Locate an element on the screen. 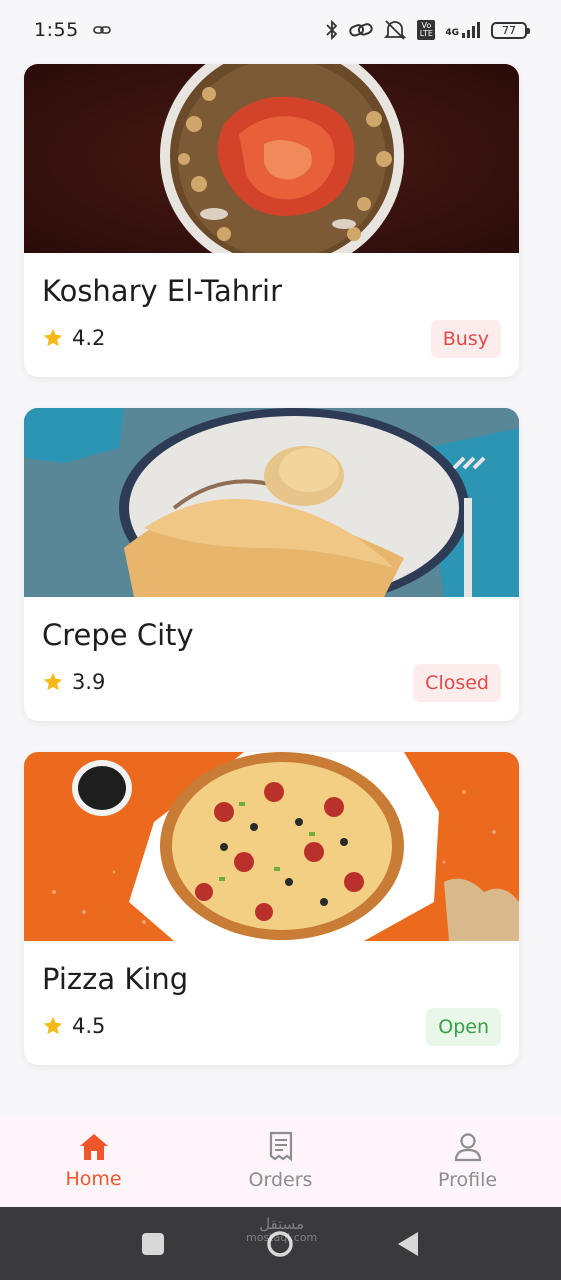 This screenshot has width=561, height=1280. rating-value: 3.9 is located at coordinates (89, 682).